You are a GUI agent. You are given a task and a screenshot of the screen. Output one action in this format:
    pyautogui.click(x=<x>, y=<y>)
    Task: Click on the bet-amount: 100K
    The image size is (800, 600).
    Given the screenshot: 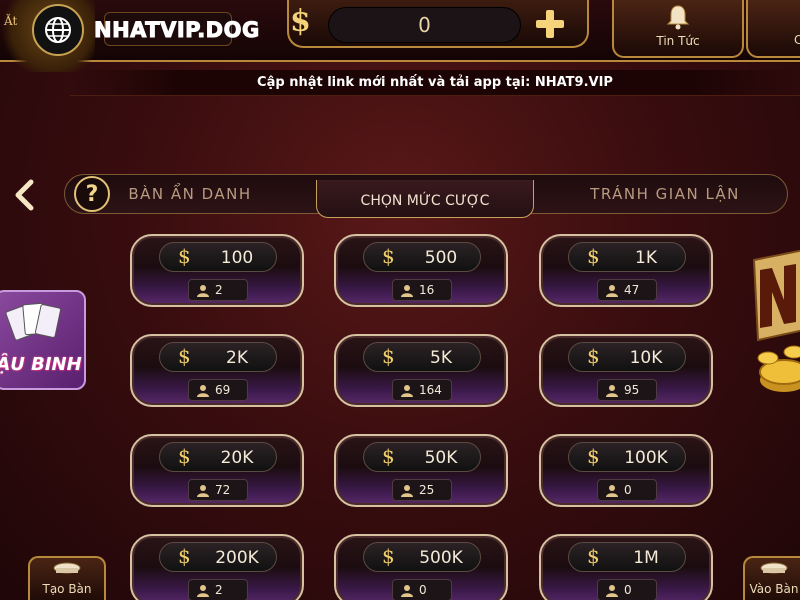 What is the action you would take?
    pyautogui.click(x=646, y=458)
    